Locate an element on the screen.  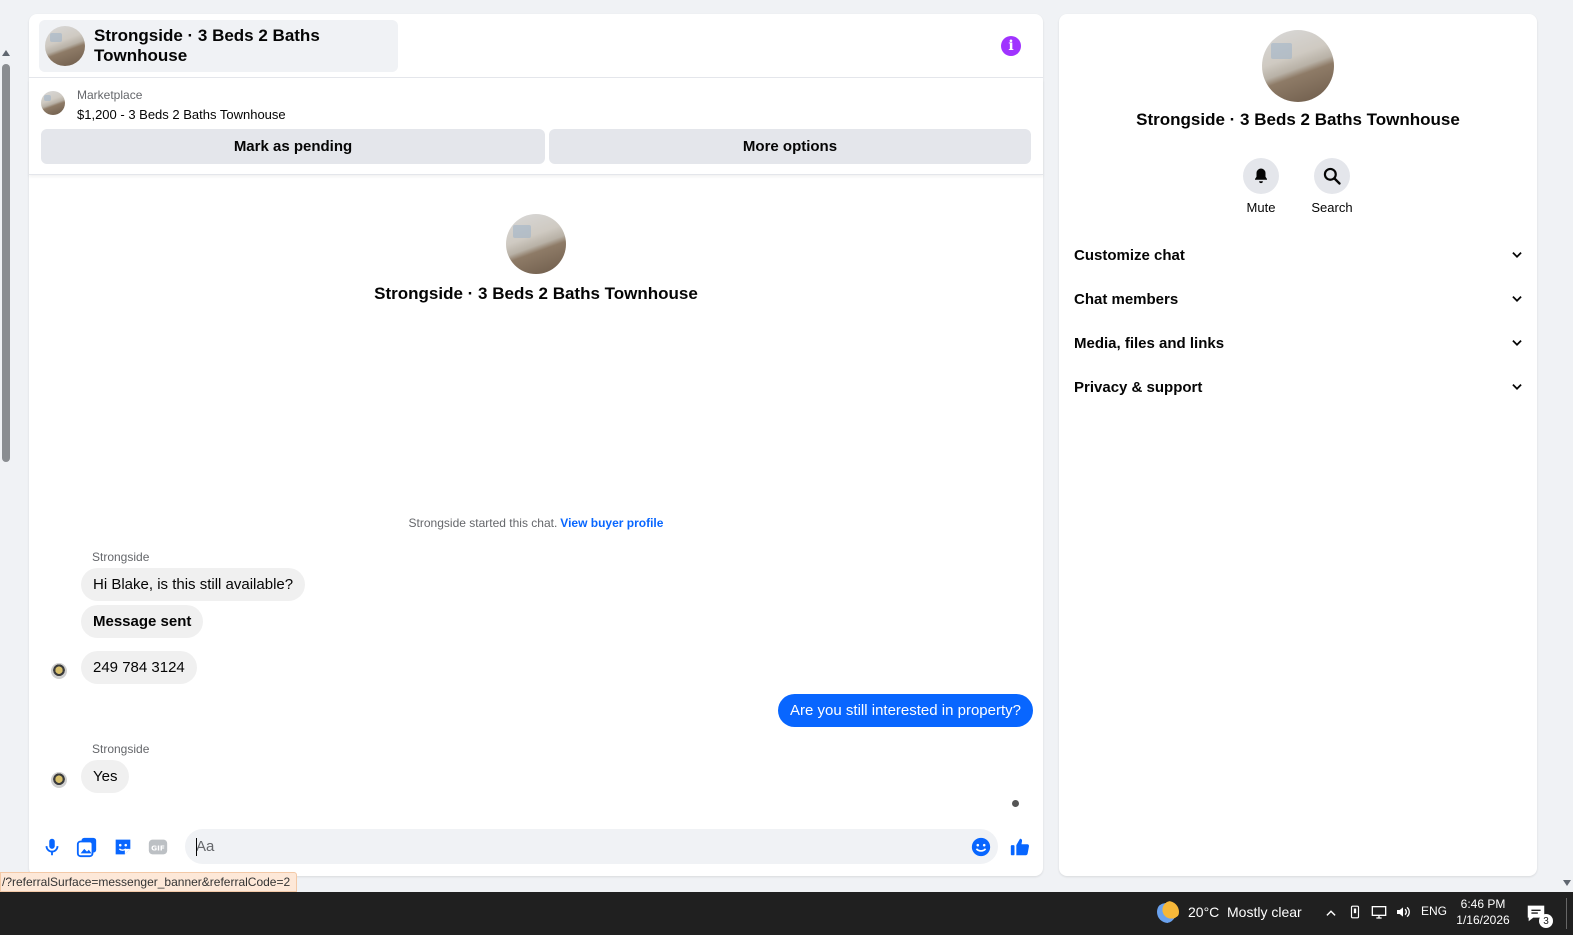
emoji-icon is located at coordinates (981, 847).